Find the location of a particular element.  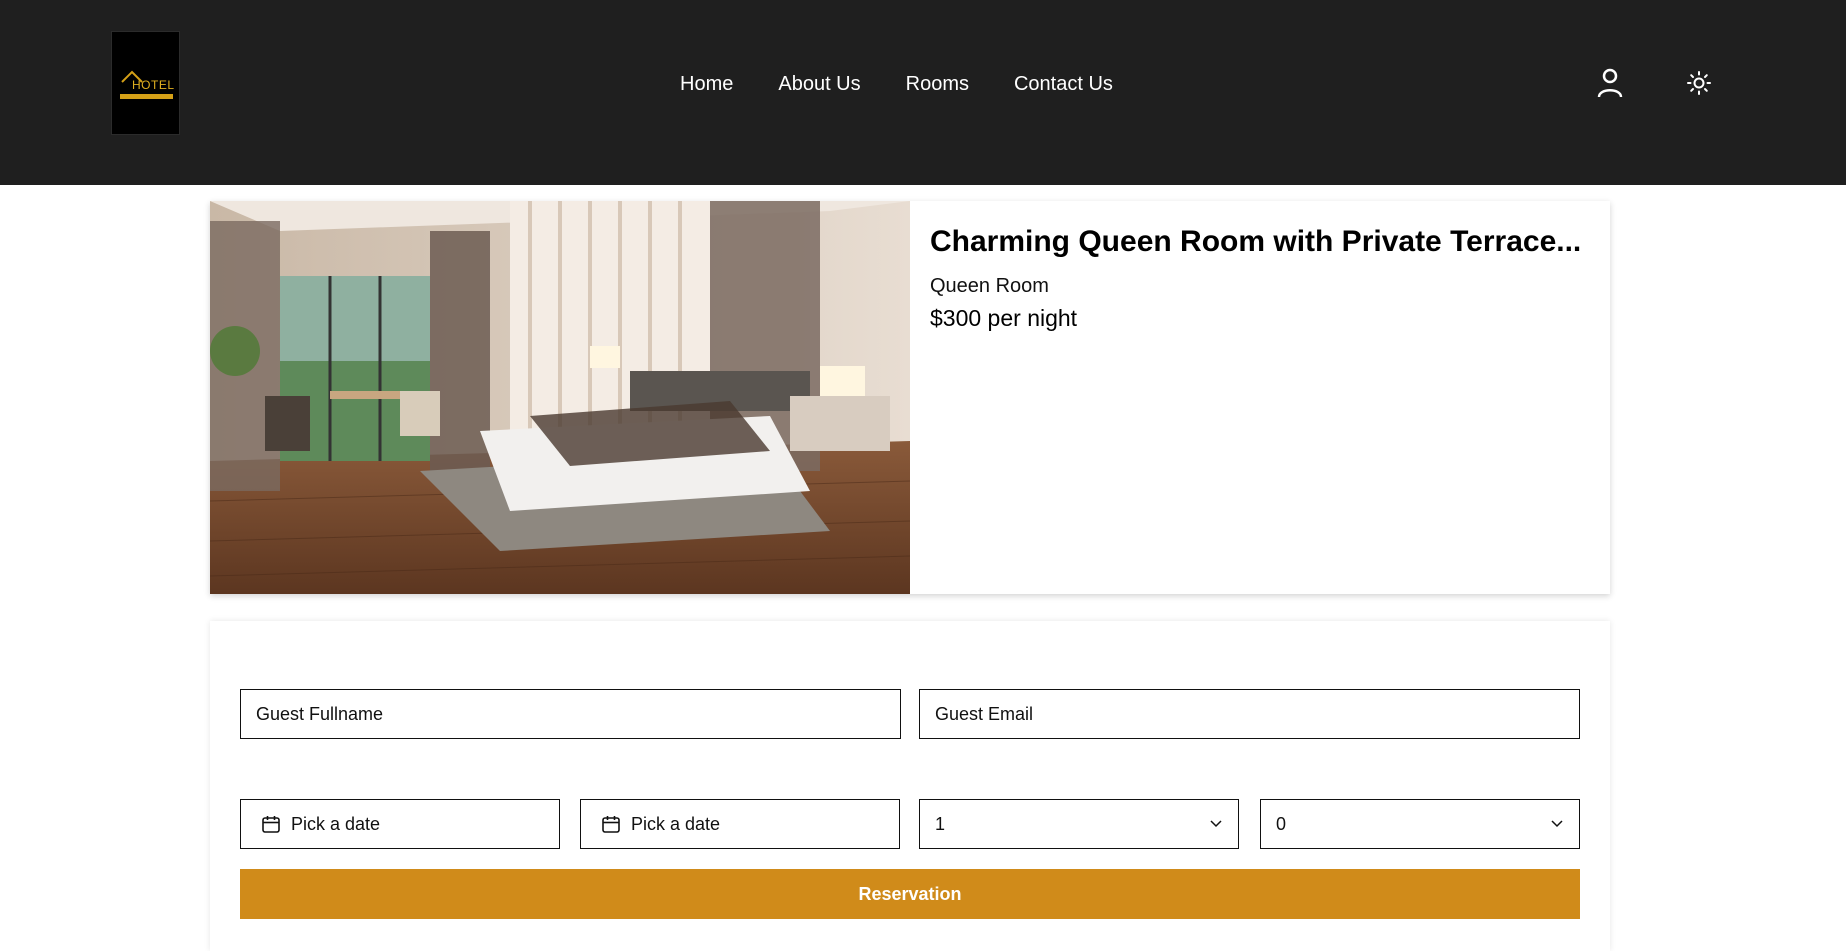

room-price: $300 per night is located at coordinates (1004, 318).